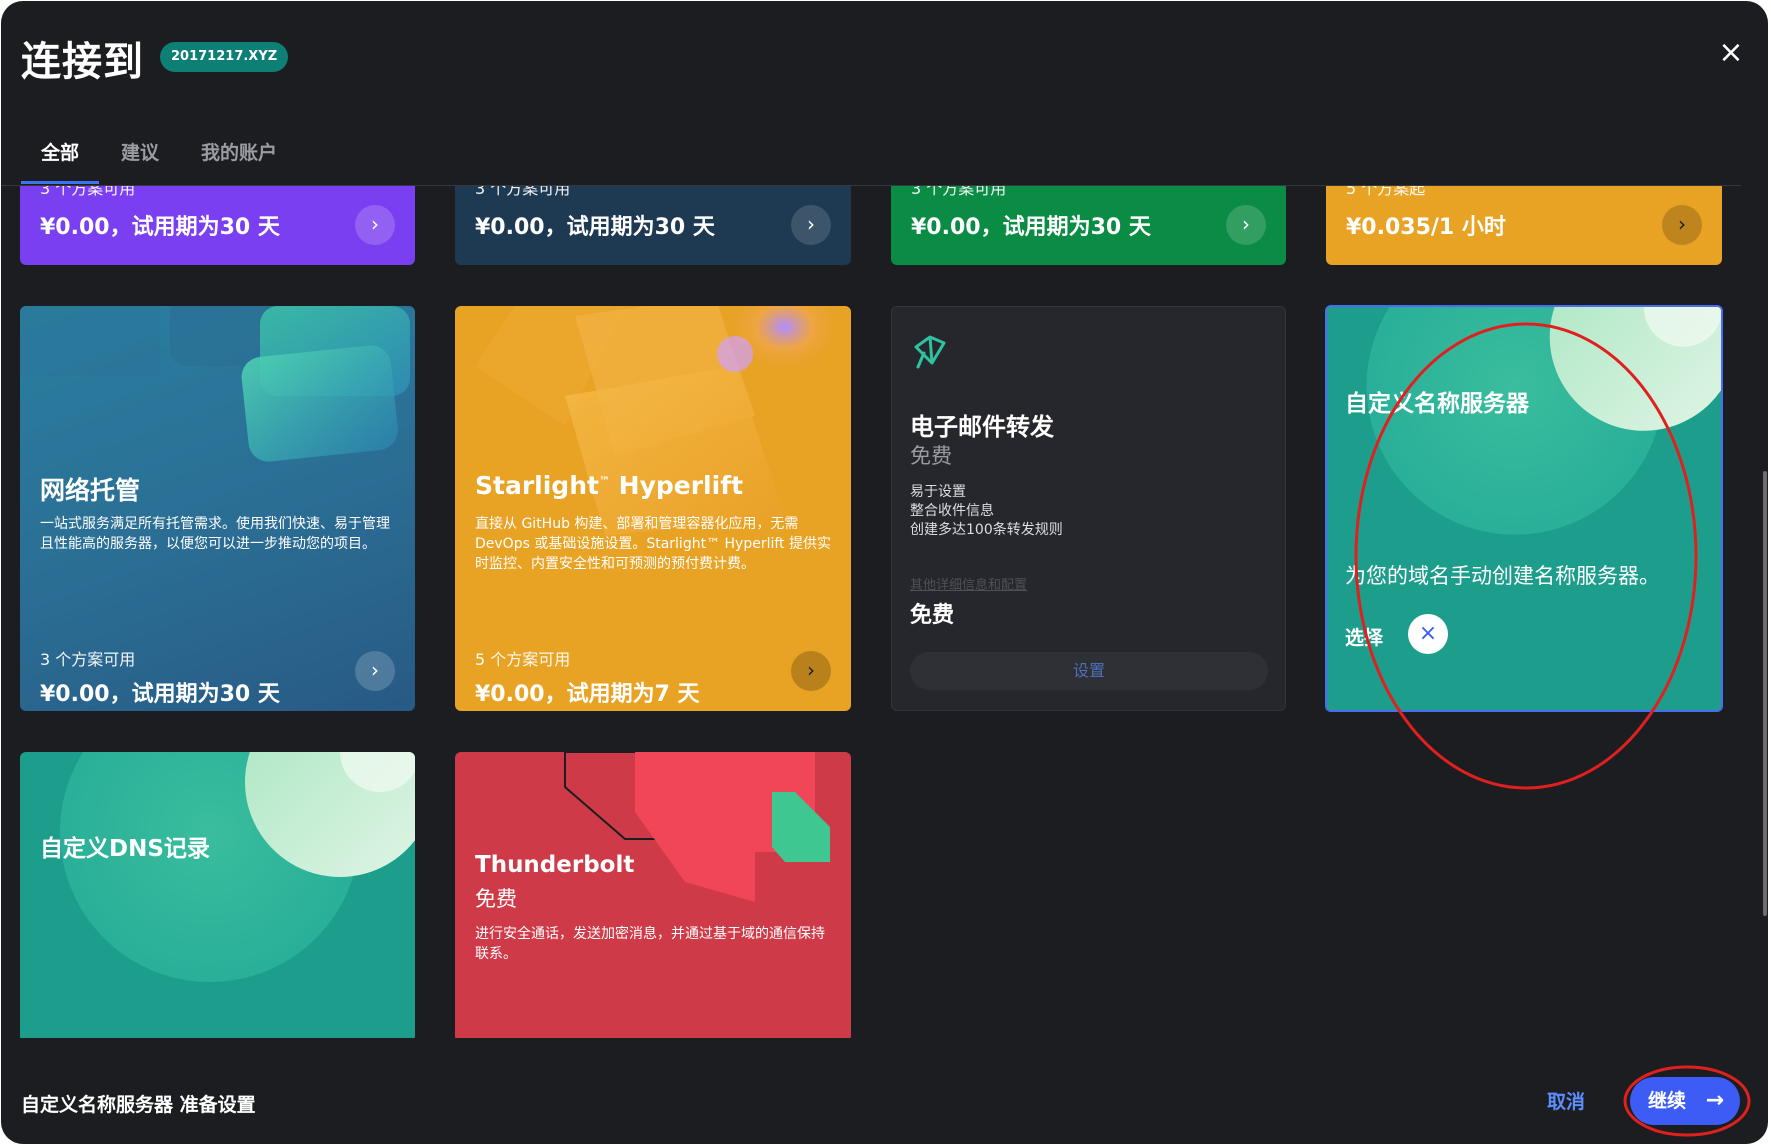 Image resolution: width=1771 pixels, height=1146 pixels. I want to click on select-label: 选择, so click(1364, 638).